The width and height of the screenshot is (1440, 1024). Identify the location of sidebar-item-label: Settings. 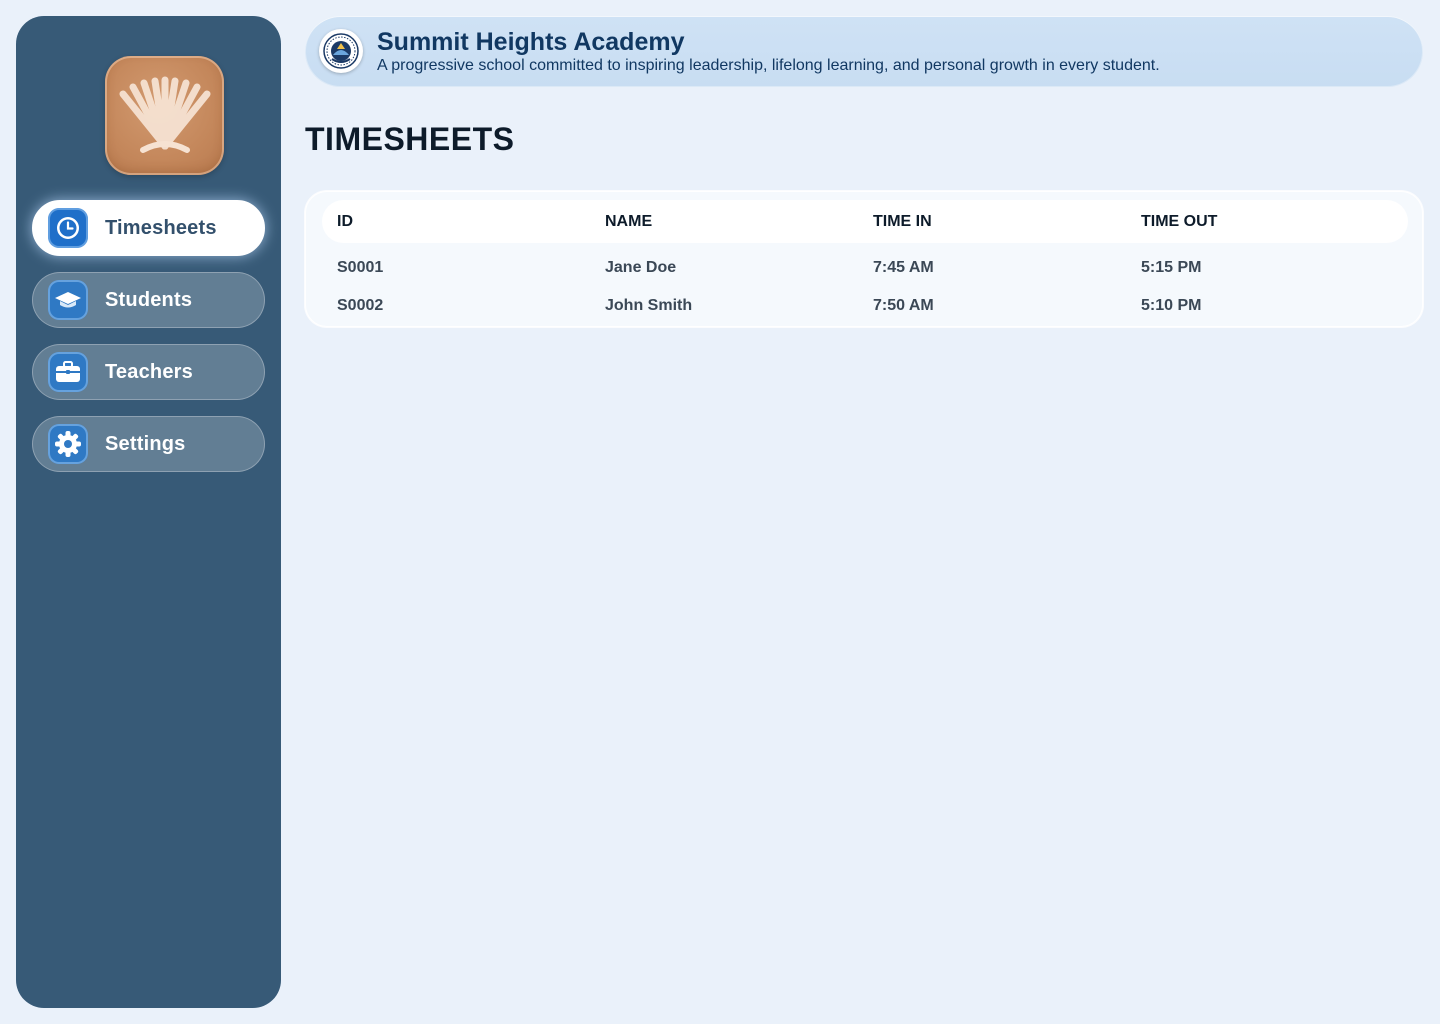
(145, 443).